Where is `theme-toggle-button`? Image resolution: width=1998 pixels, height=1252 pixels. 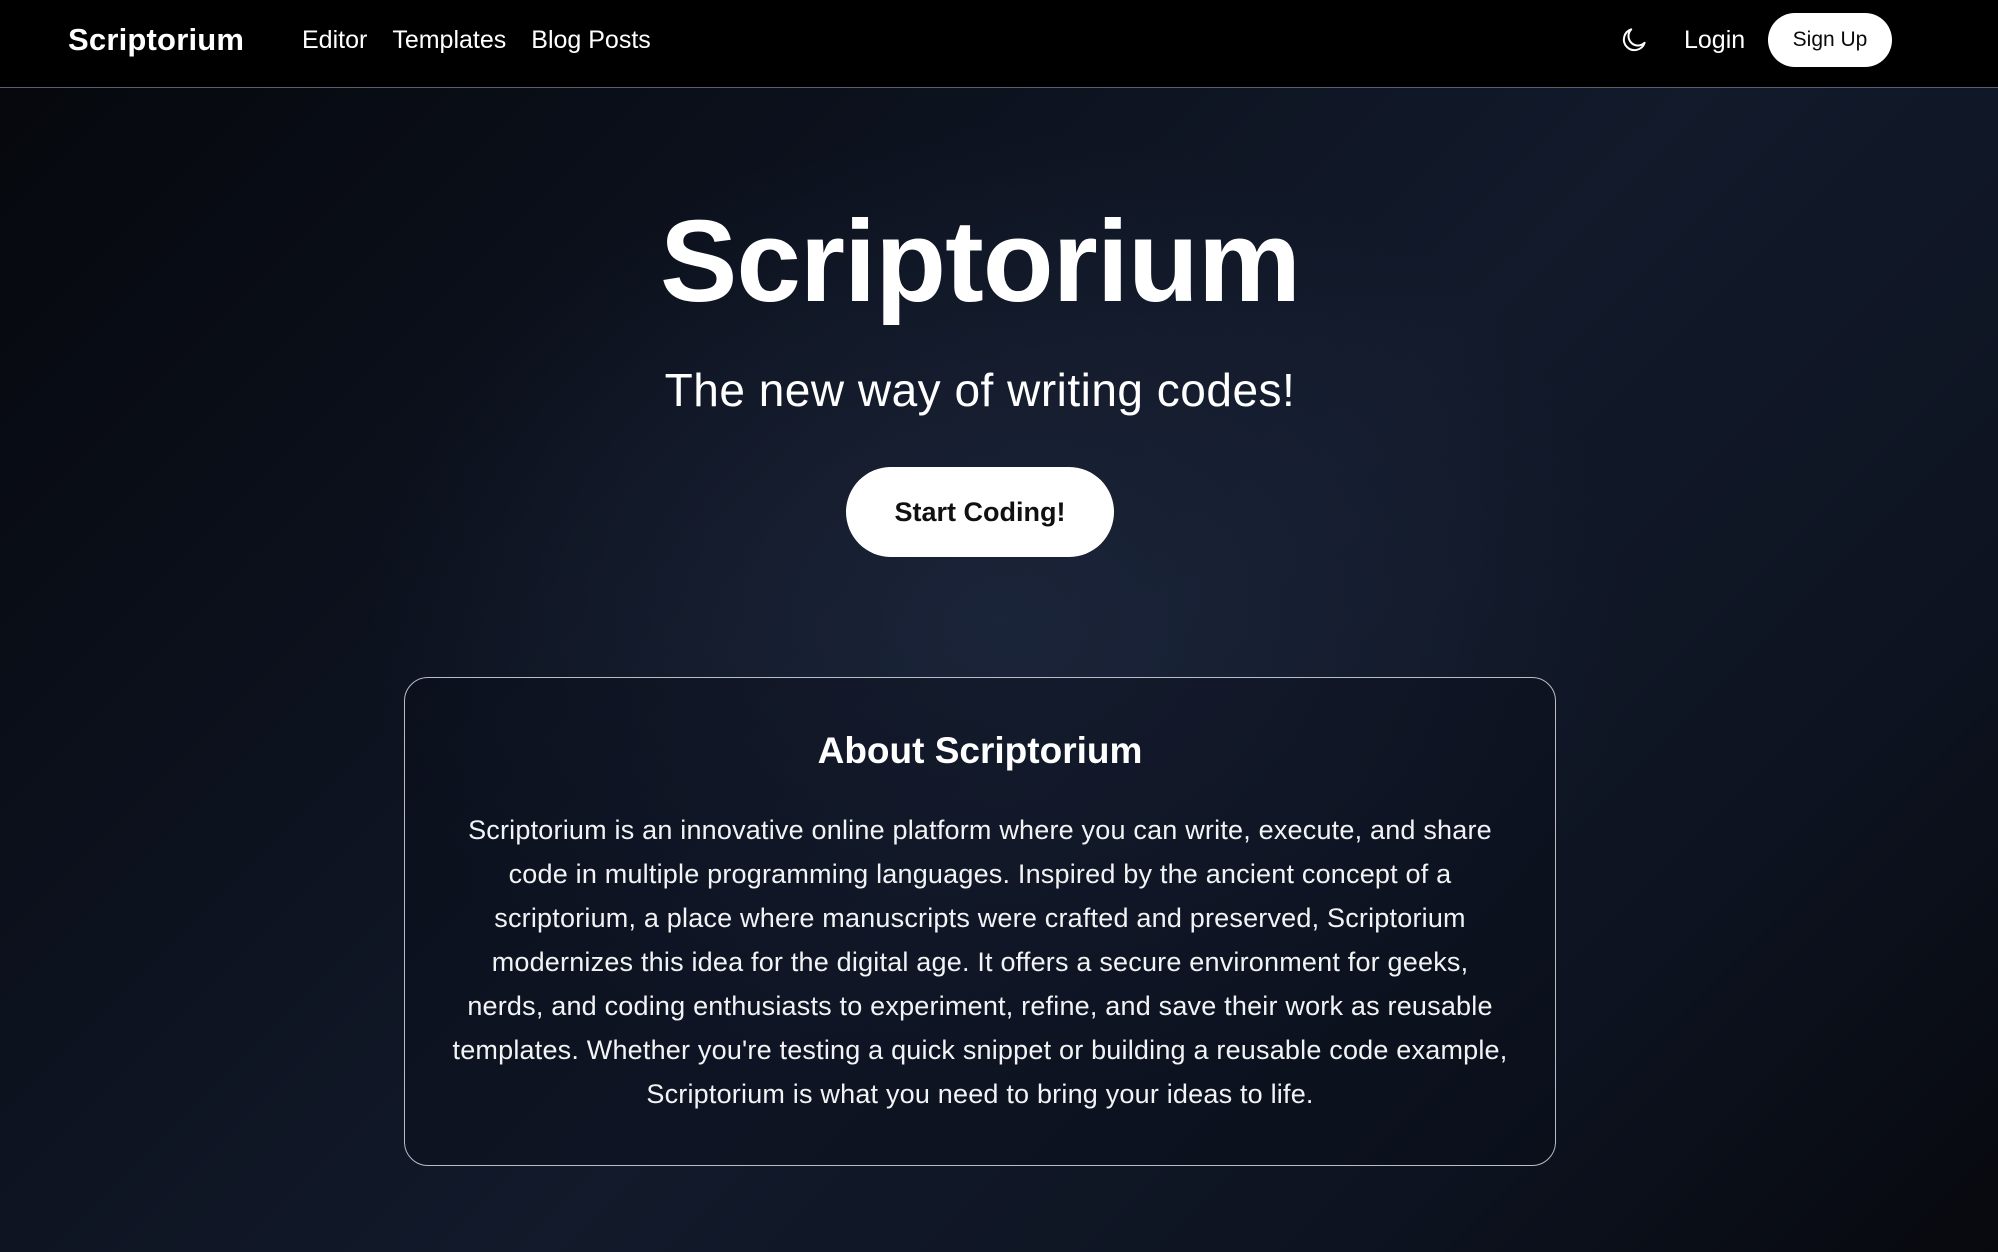
theme-toggle-button is located at coordinates (1634, 40).